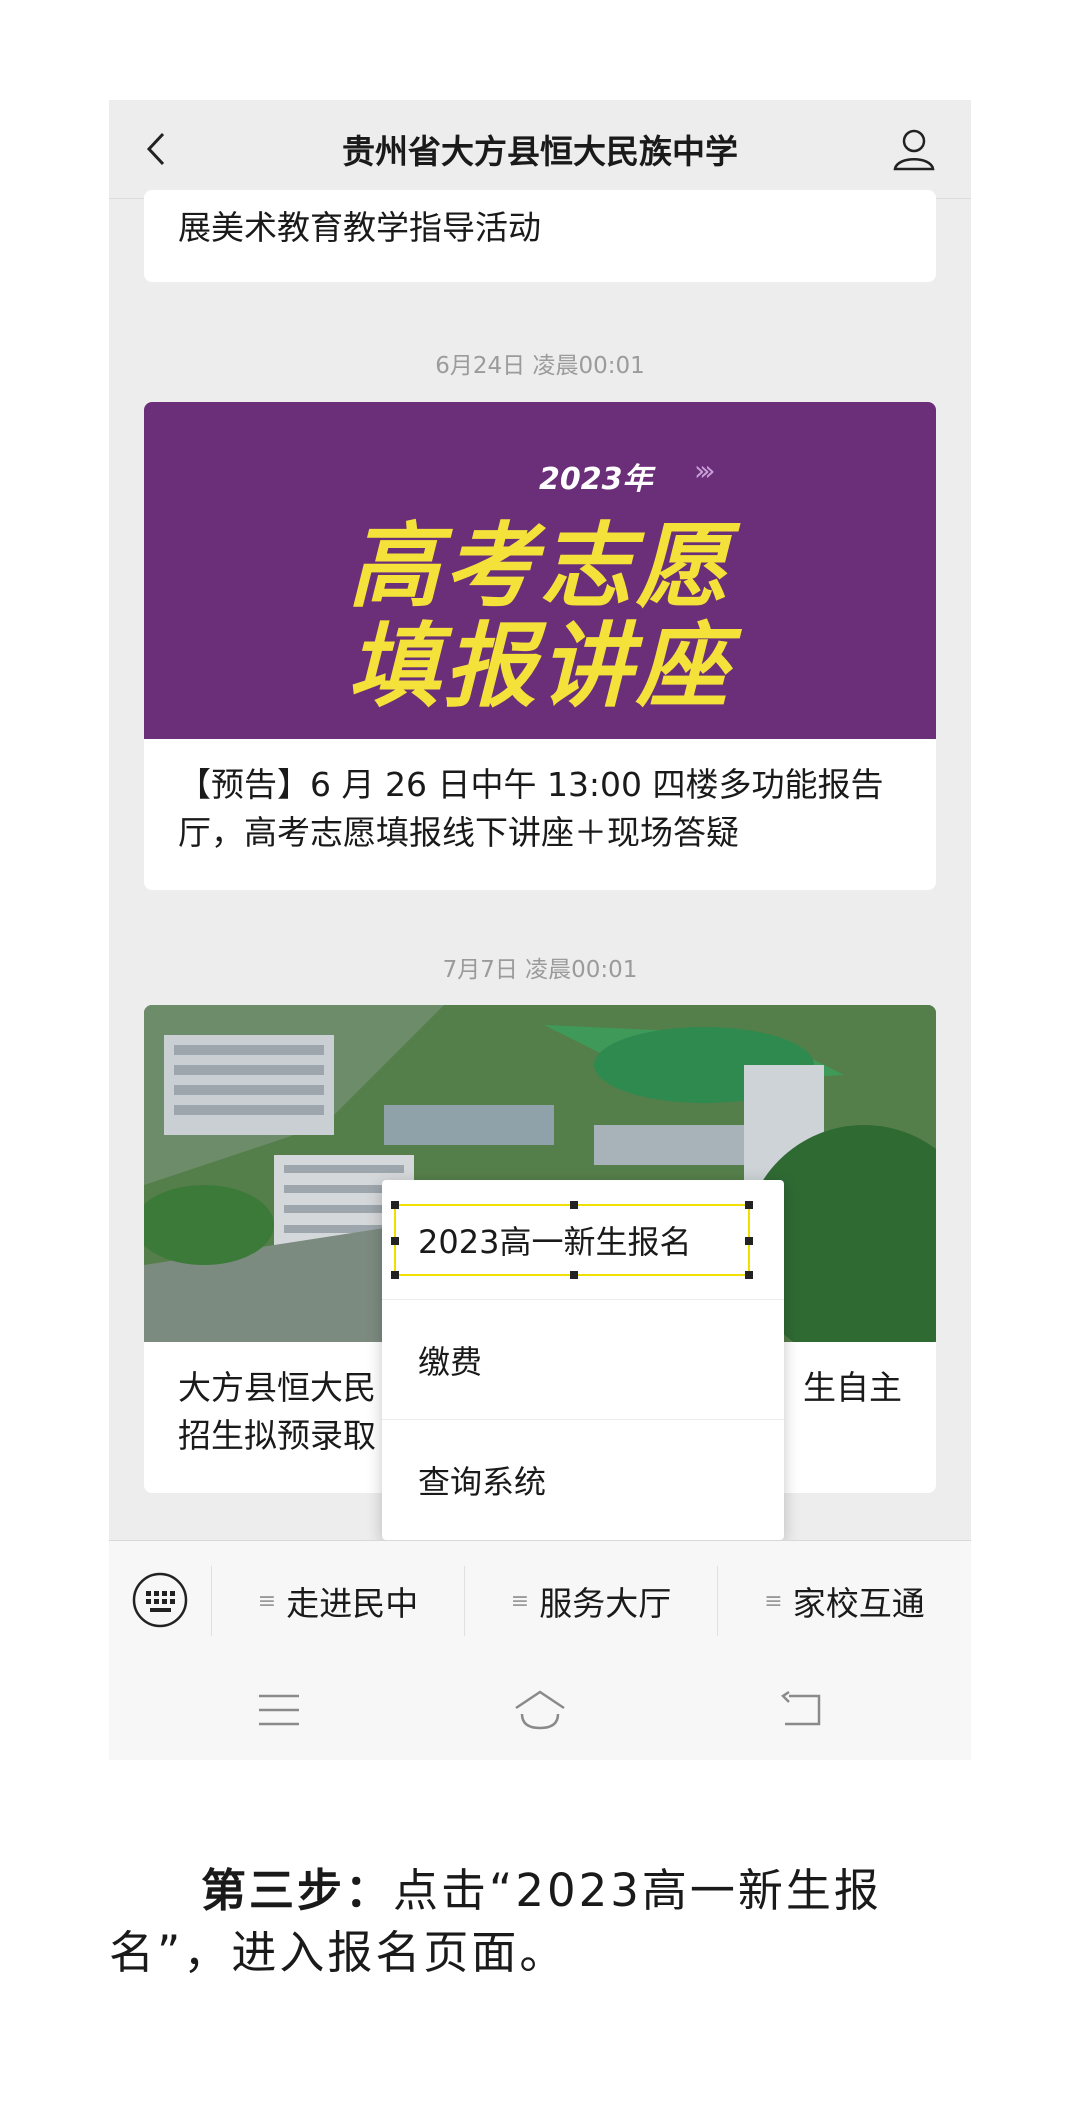 This screenshot has height=2108, width=1080. I want to click on article-title-part: 生自主, so click(852, 1387).